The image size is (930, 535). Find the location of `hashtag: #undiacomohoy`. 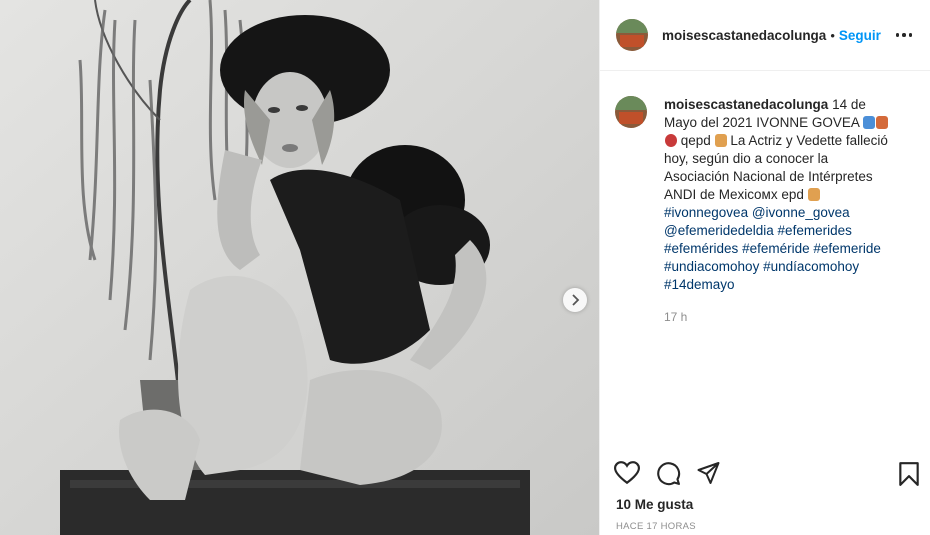

hashtag: #undiacomohoy is located at coordinates (711, 266).